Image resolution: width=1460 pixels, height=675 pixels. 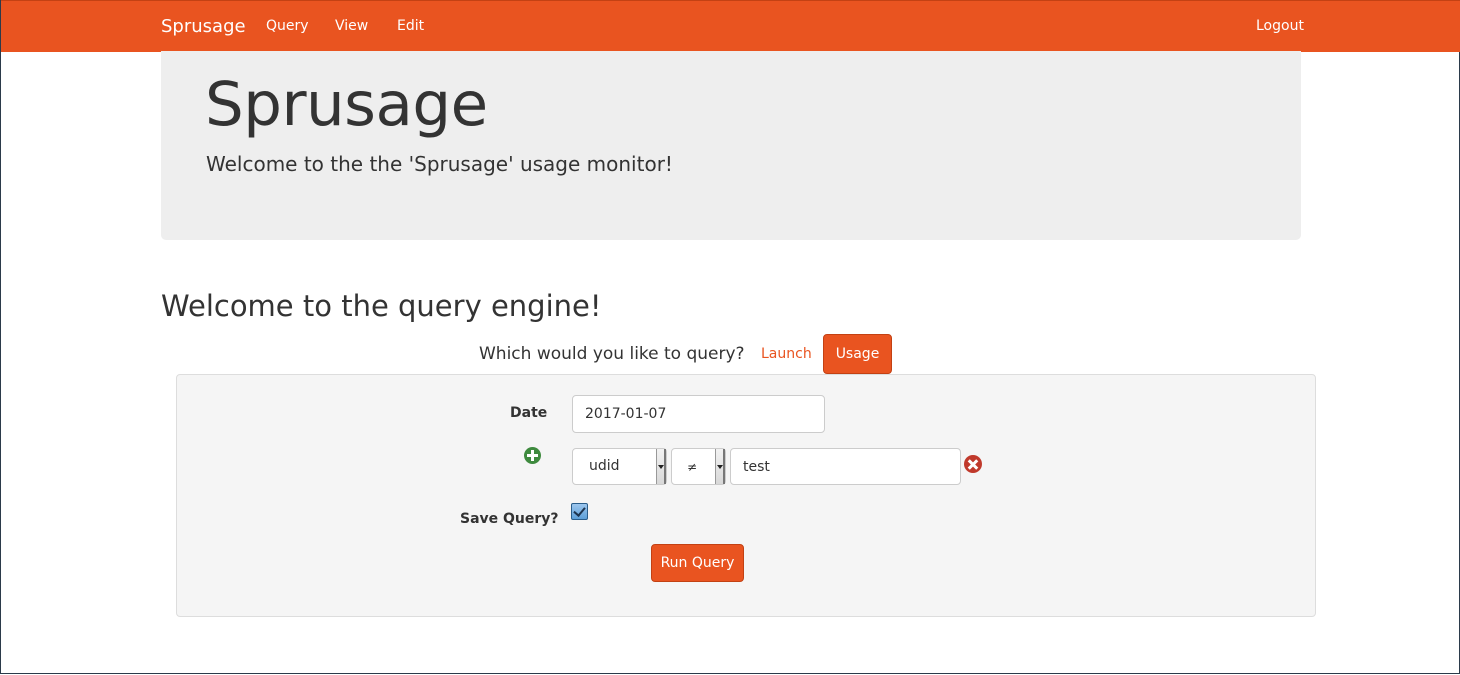 I want to click on brand-link: Sprusage, so click(x=203, y=26).